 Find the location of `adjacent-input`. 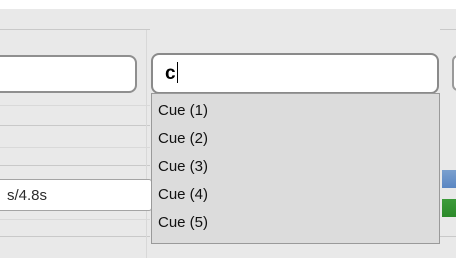

adjacent-input is located at coordinates (454, 73).